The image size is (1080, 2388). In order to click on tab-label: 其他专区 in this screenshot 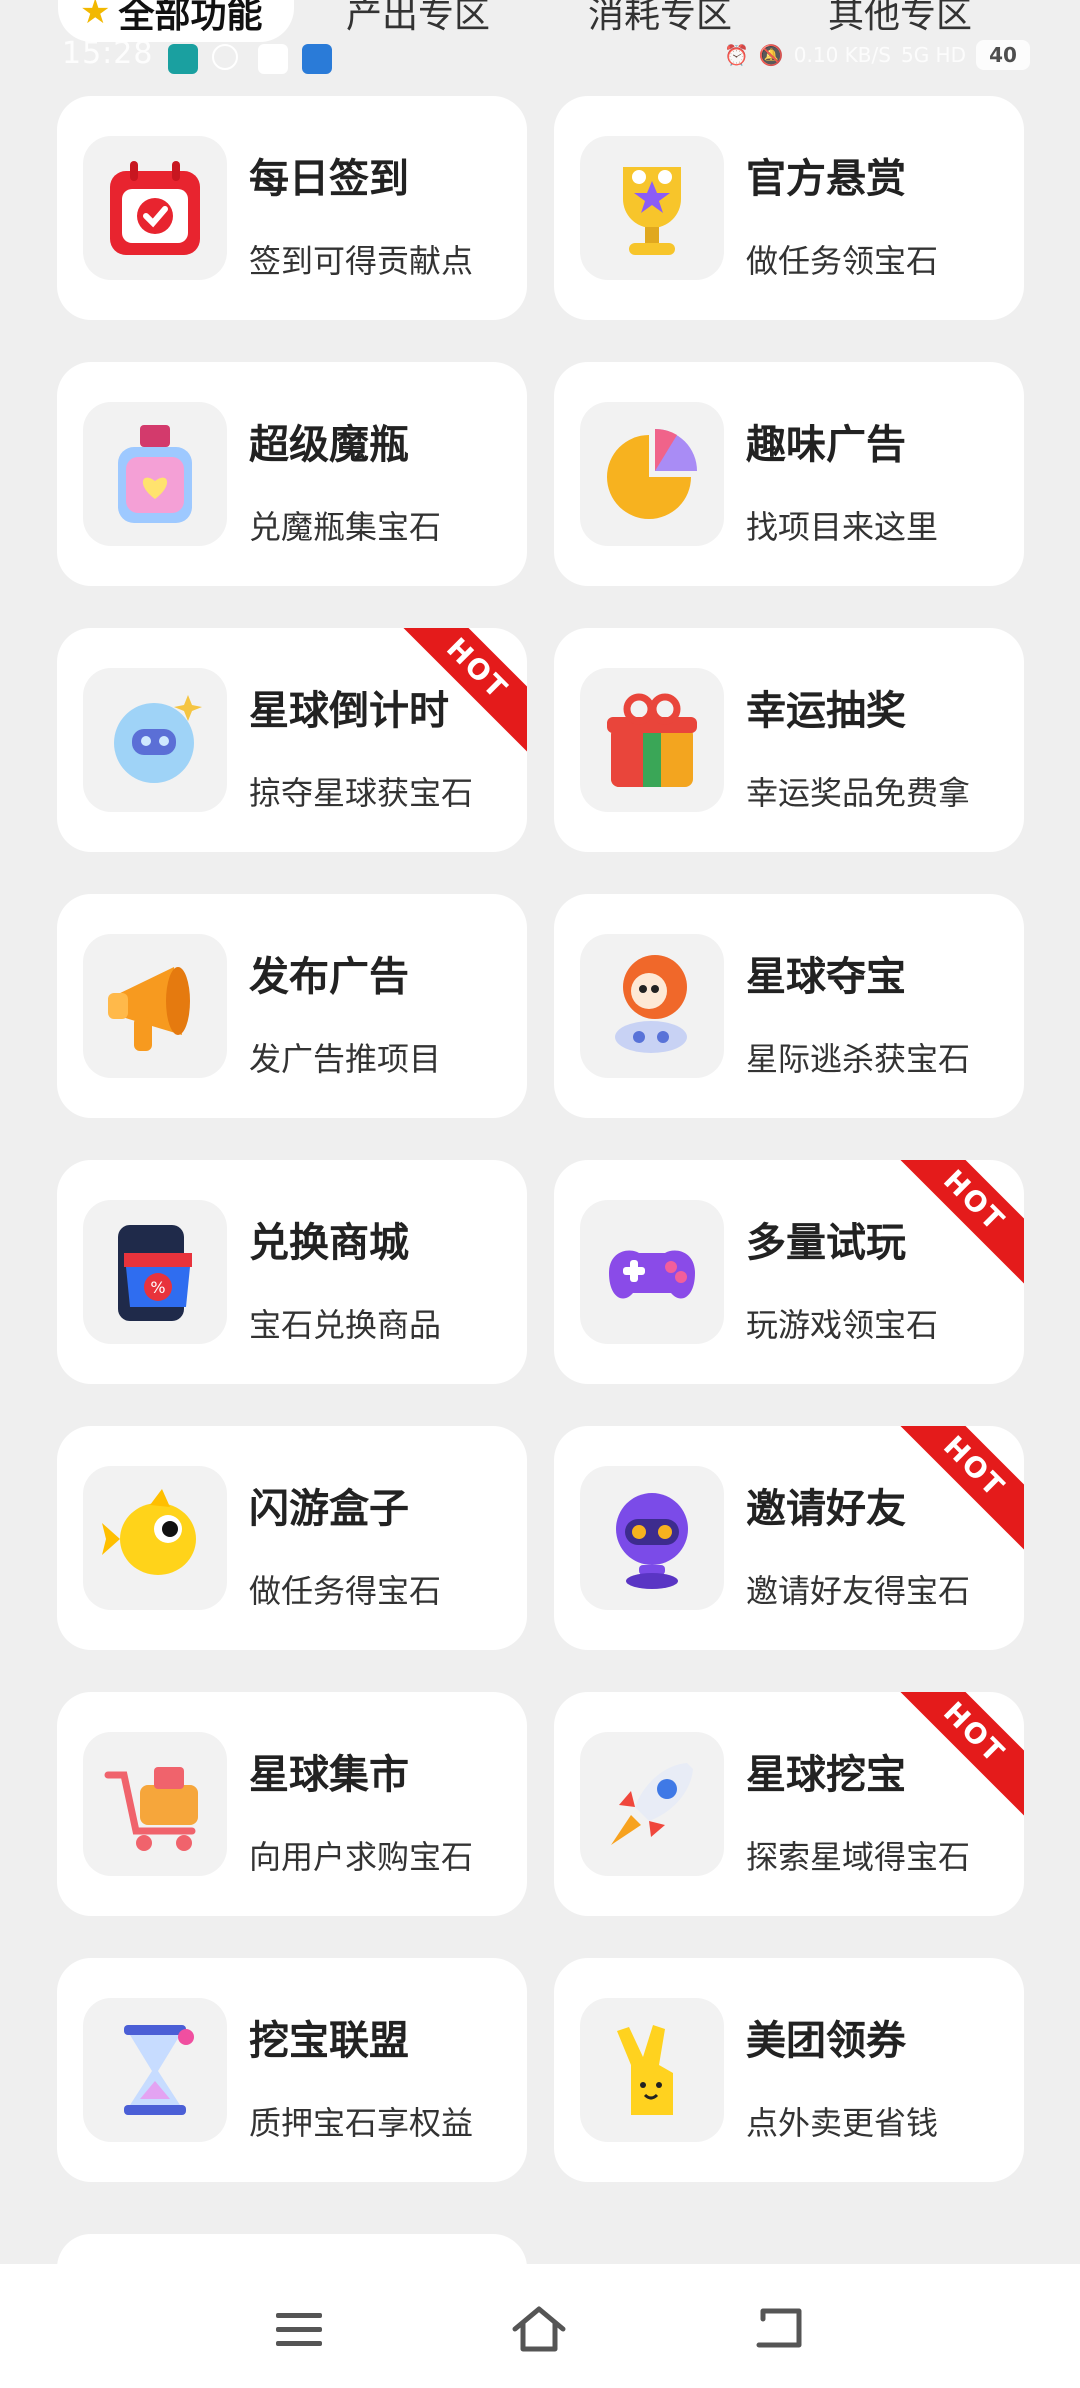, I will do `click(900, 18)`.